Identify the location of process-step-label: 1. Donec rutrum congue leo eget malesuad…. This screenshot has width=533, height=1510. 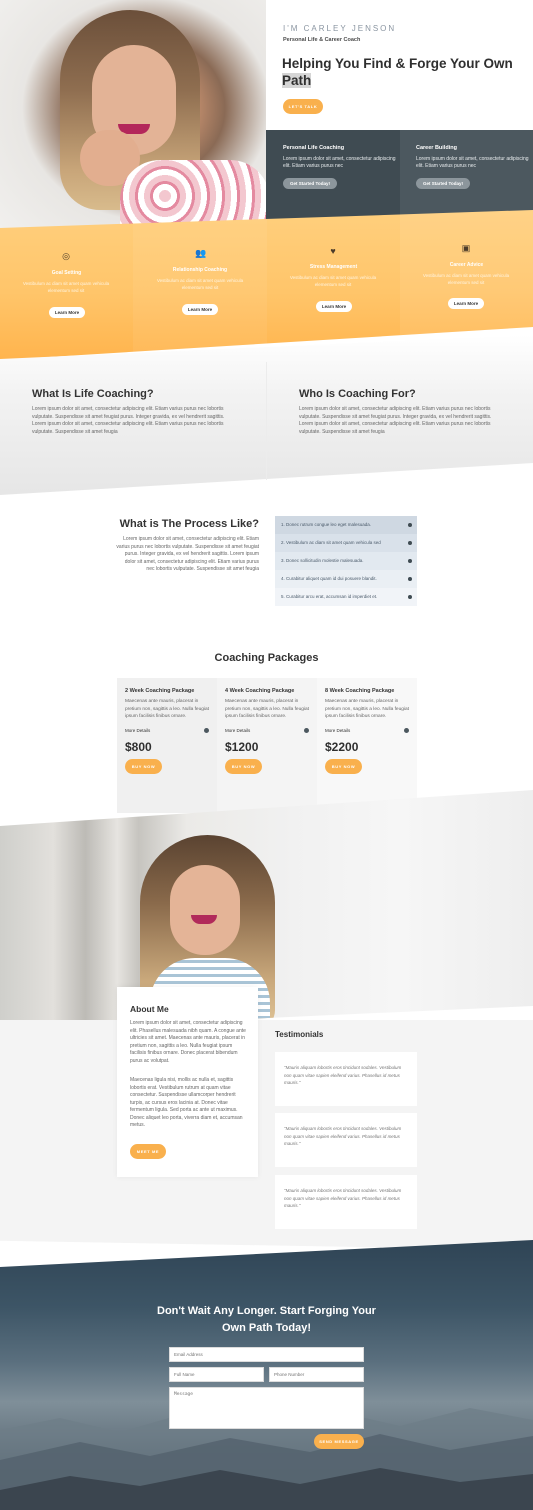
(326, 524).